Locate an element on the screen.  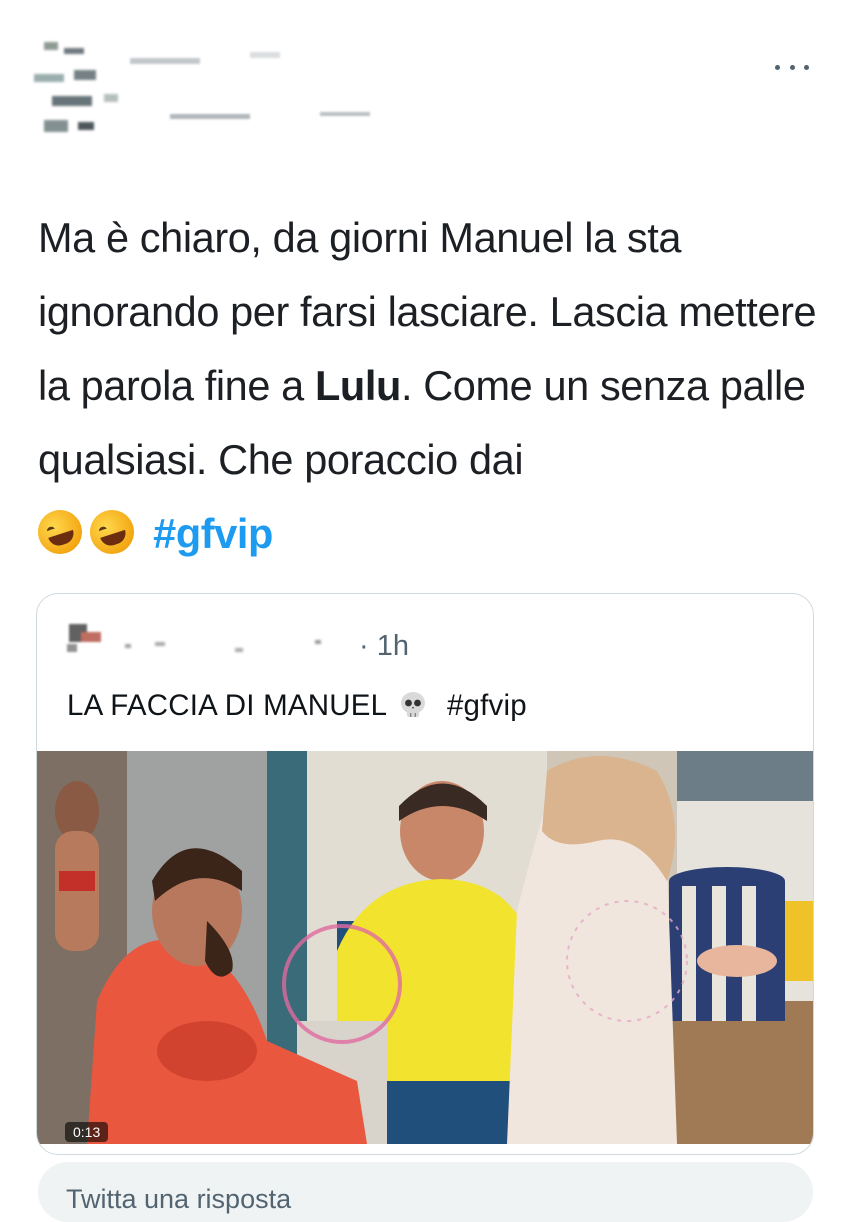
author-avatar is located at coordinates (84, 88).